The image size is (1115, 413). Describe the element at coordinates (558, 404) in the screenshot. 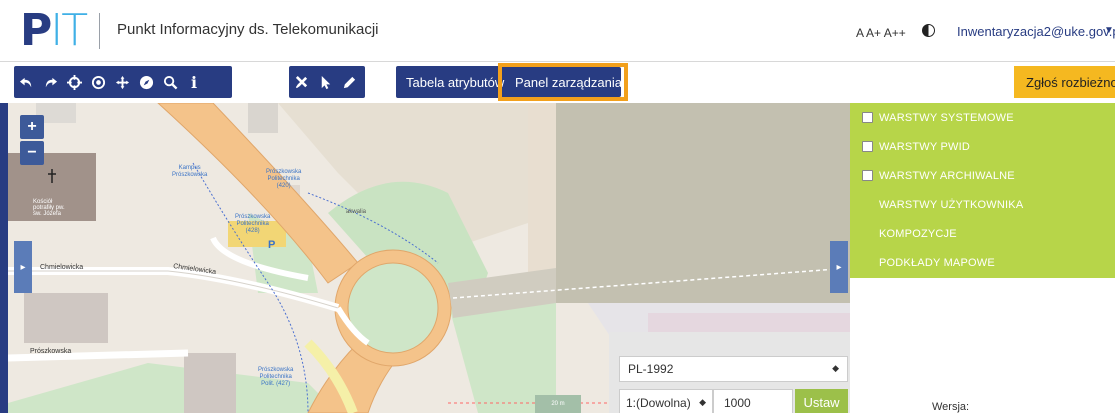

I see `scale-bar: 20 m` at that location.